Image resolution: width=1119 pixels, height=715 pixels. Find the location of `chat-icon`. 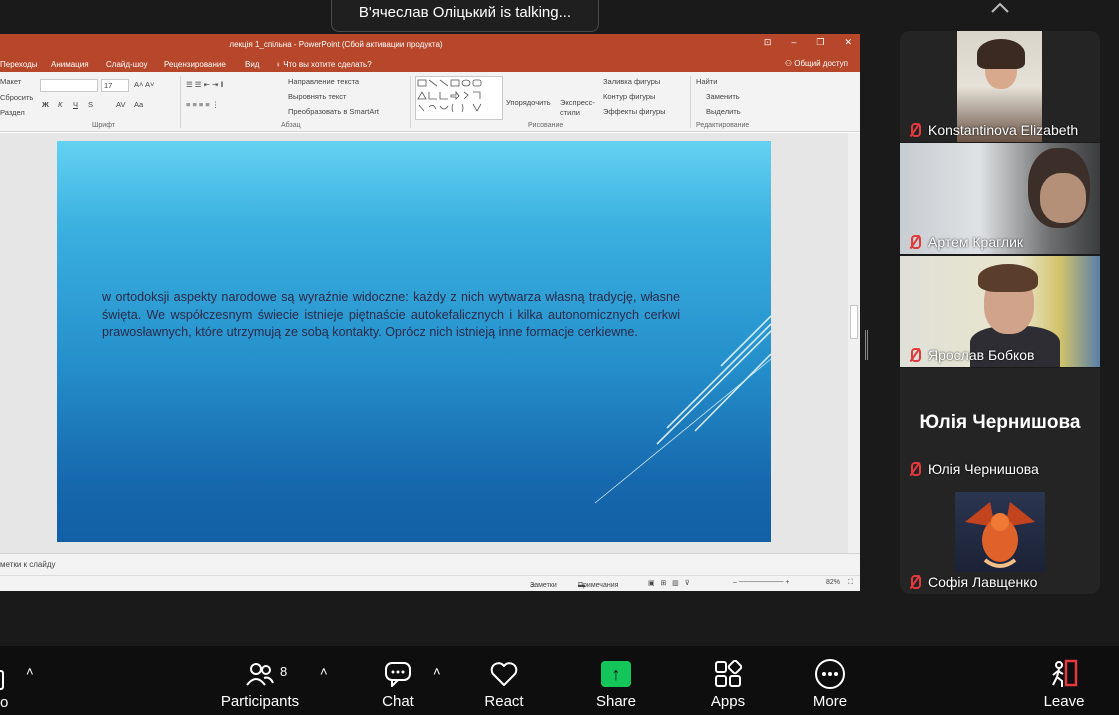

chat-icon is located at coordinates (398, 674).